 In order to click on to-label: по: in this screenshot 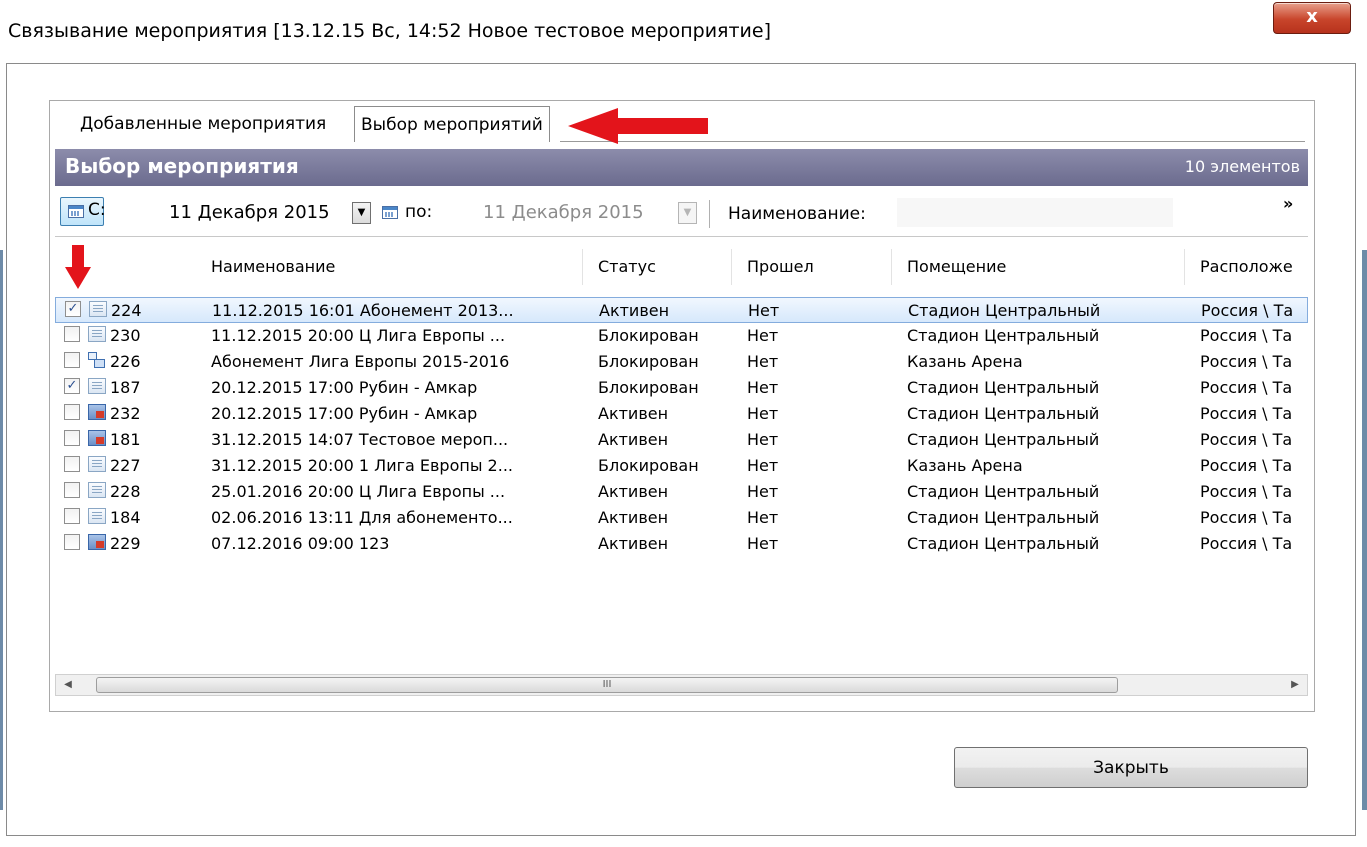, I will do `click(419, 212)`.